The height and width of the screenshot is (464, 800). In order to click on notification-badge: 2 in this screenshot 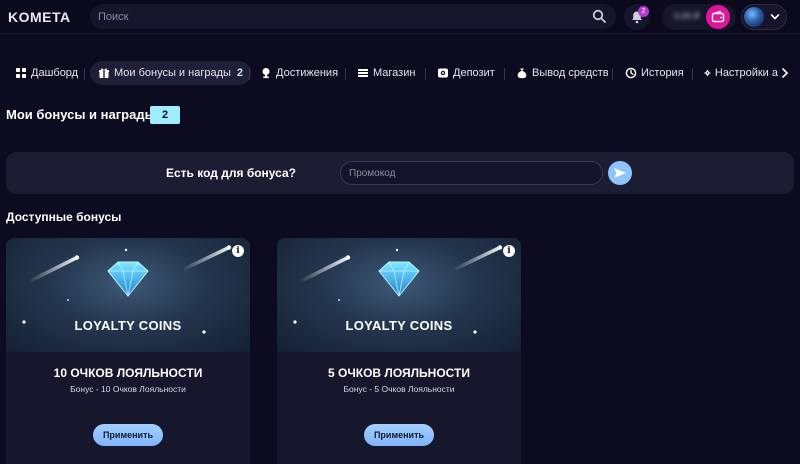, I will do `click(643, 11)`.